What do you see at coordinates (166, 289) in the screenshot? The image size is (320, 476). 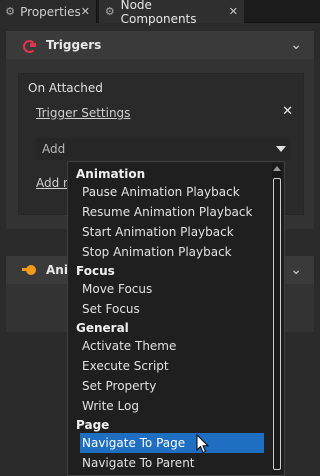 I see `list-item: Move Focus` at bounding box center [166, 289].